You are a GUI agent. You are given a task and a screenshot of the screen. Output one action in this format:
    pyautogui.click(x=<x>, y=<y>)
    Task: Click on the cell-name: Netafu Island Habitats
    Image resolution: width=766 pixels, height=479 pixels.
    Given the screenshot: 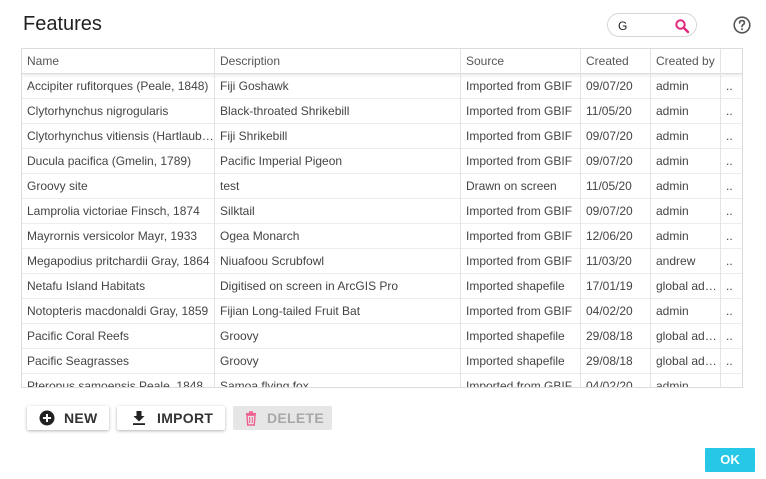 What is the action you would take?
    pyautogui.click(x=86, y=286)
    